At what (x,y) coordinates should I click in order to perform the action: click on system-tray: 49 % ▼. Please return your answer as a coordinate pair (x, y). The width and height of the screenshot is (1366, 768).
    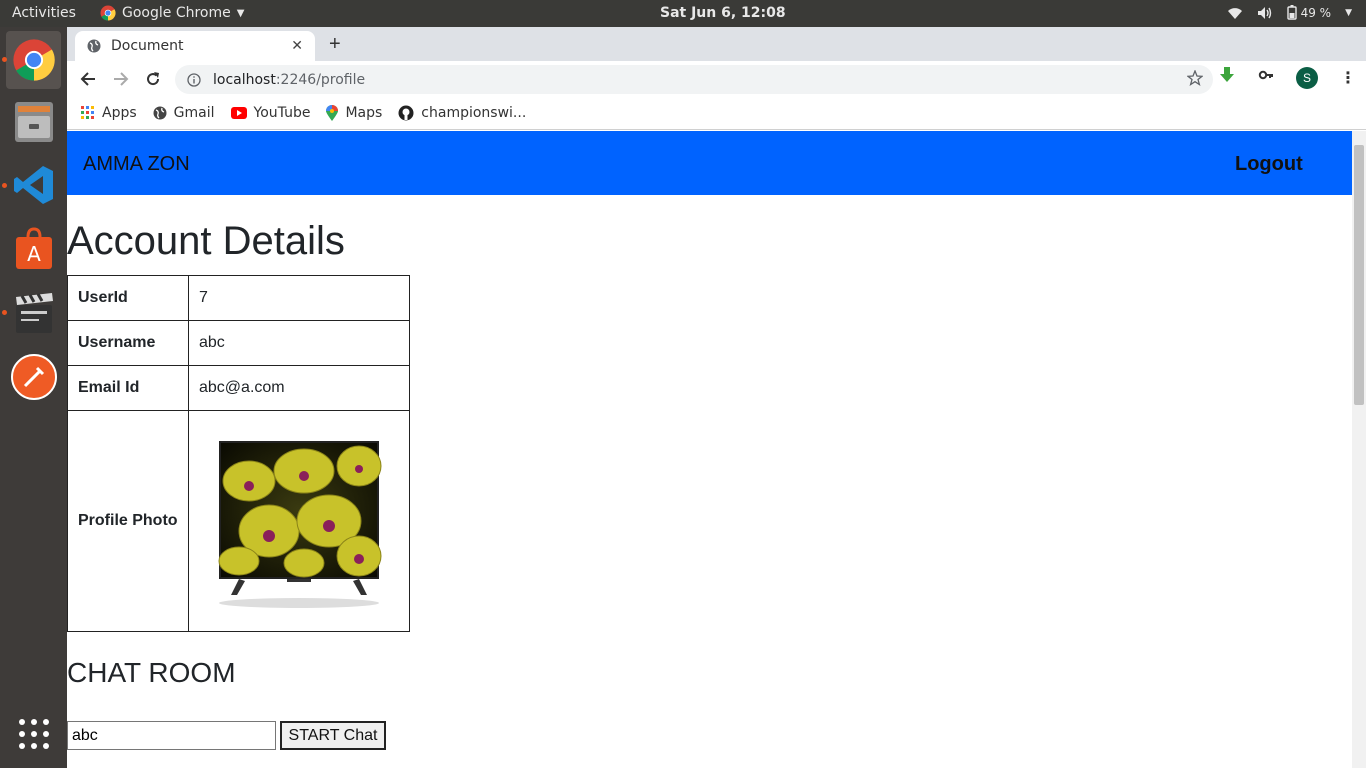
    Looking at the image, I should click on (1289, 12).